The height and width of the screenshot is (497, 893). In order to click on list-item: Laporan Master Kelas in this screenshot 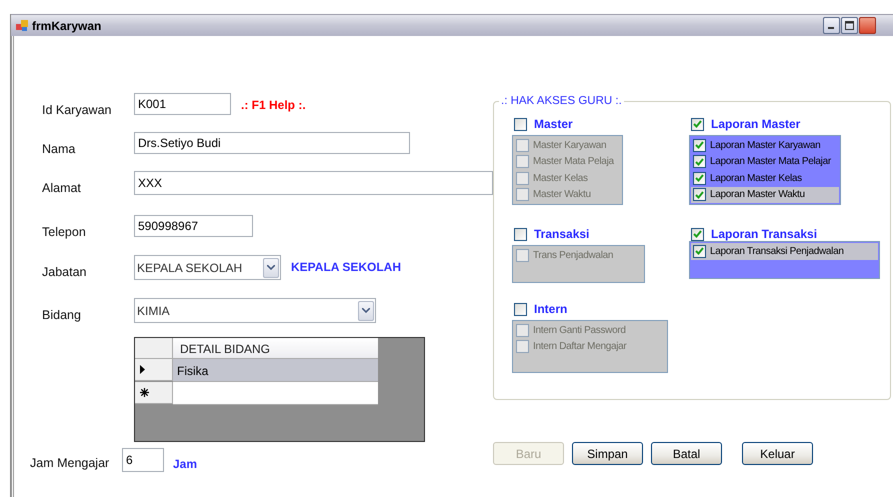, I will do `click(765, 178)`.